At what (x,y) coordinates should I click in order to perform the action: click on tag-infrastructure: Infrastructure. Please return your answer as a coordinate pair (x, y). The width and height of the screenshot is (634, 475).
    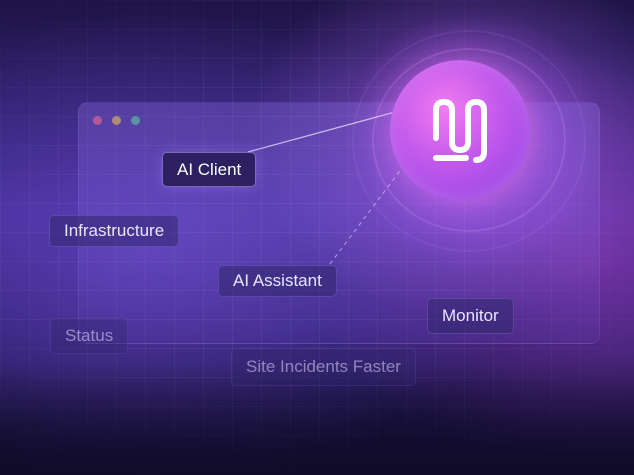
    Looking at the image, I should click on (114, 231).